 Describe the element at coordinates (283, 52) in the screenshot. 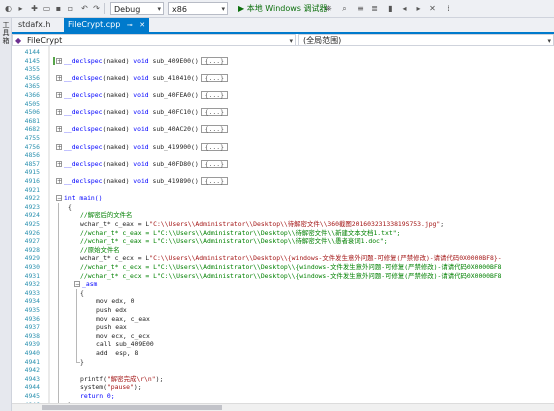

I see `code-line: 4144` at that location.